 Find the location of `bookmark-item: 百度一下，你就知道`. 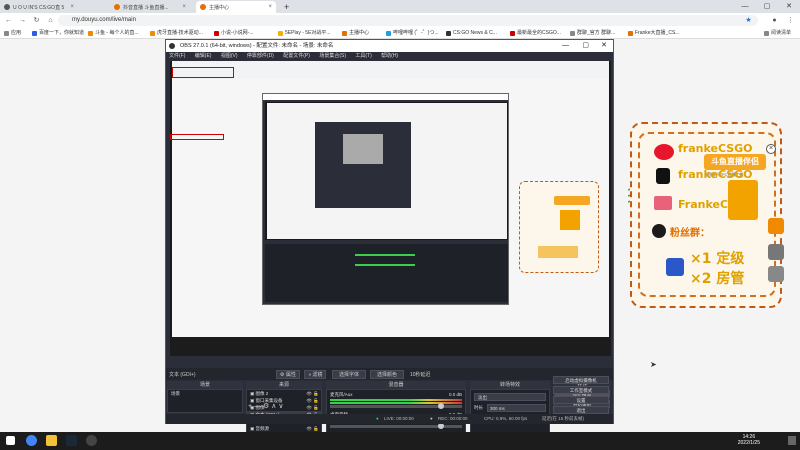

bookmark-item: 百度一下，你就知道 is located at coordinates (58, 33).